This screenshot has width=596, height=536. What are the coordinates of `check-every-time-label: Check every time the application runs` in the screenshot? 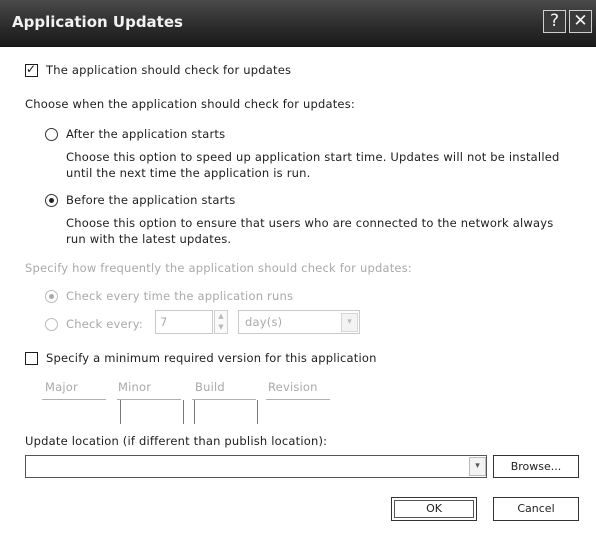 It's located at (179, 296).